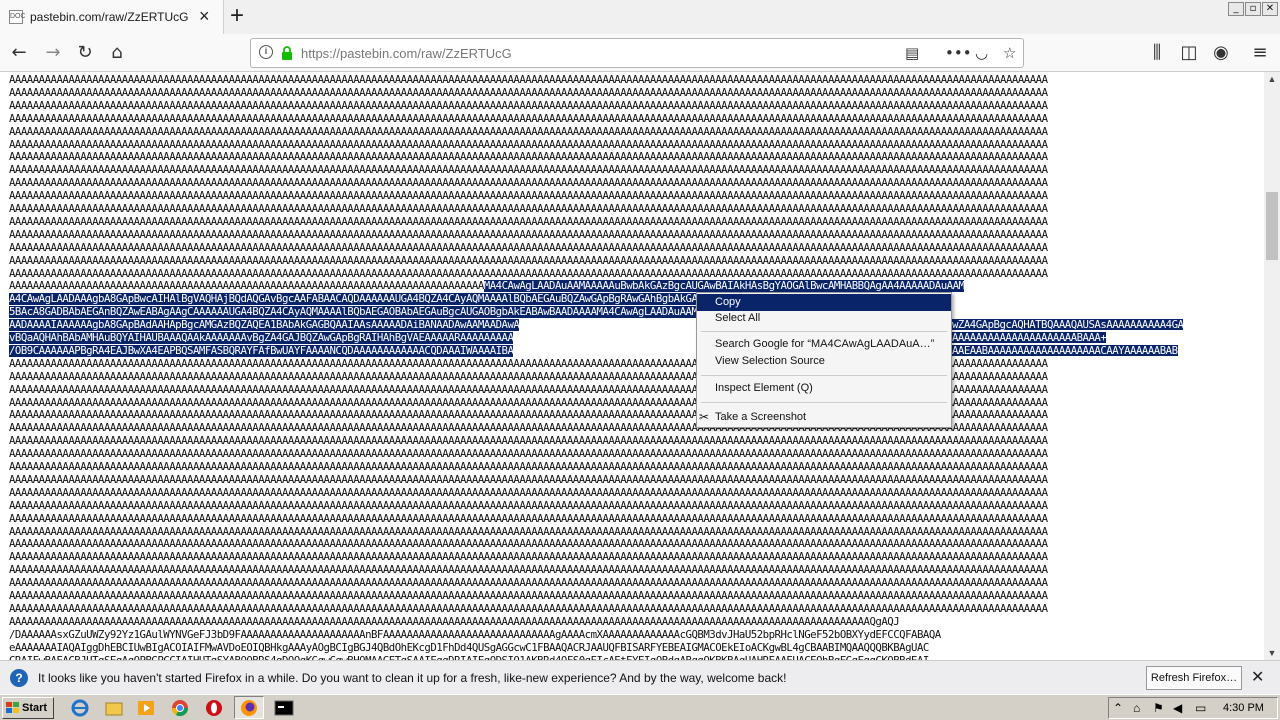  I want to click on scroll-down-icon: ▼, so click(1272, 653).